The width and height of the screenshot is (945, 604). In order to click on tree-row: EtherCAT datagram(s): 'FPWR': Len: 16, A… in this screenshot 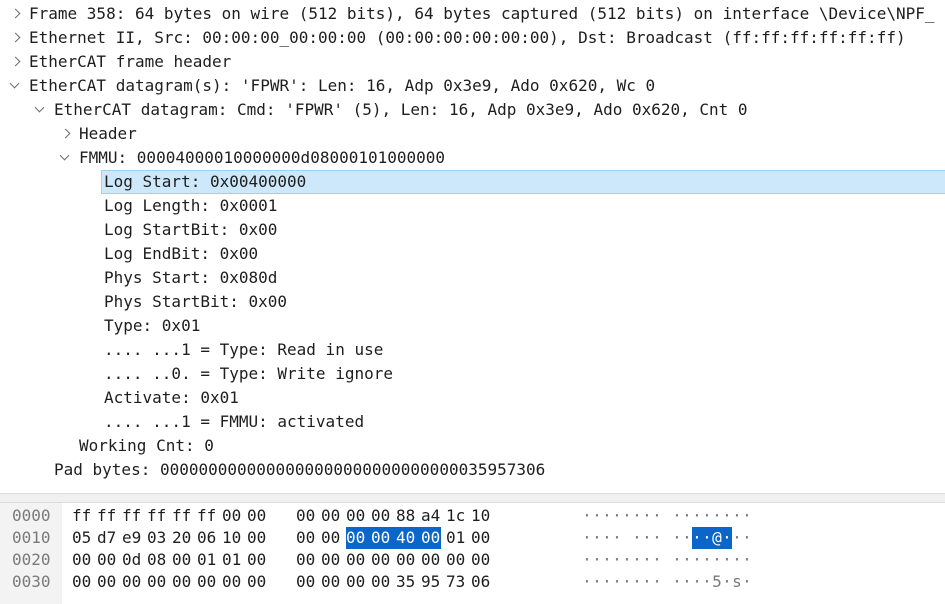, I will do `click(472, 86)`.